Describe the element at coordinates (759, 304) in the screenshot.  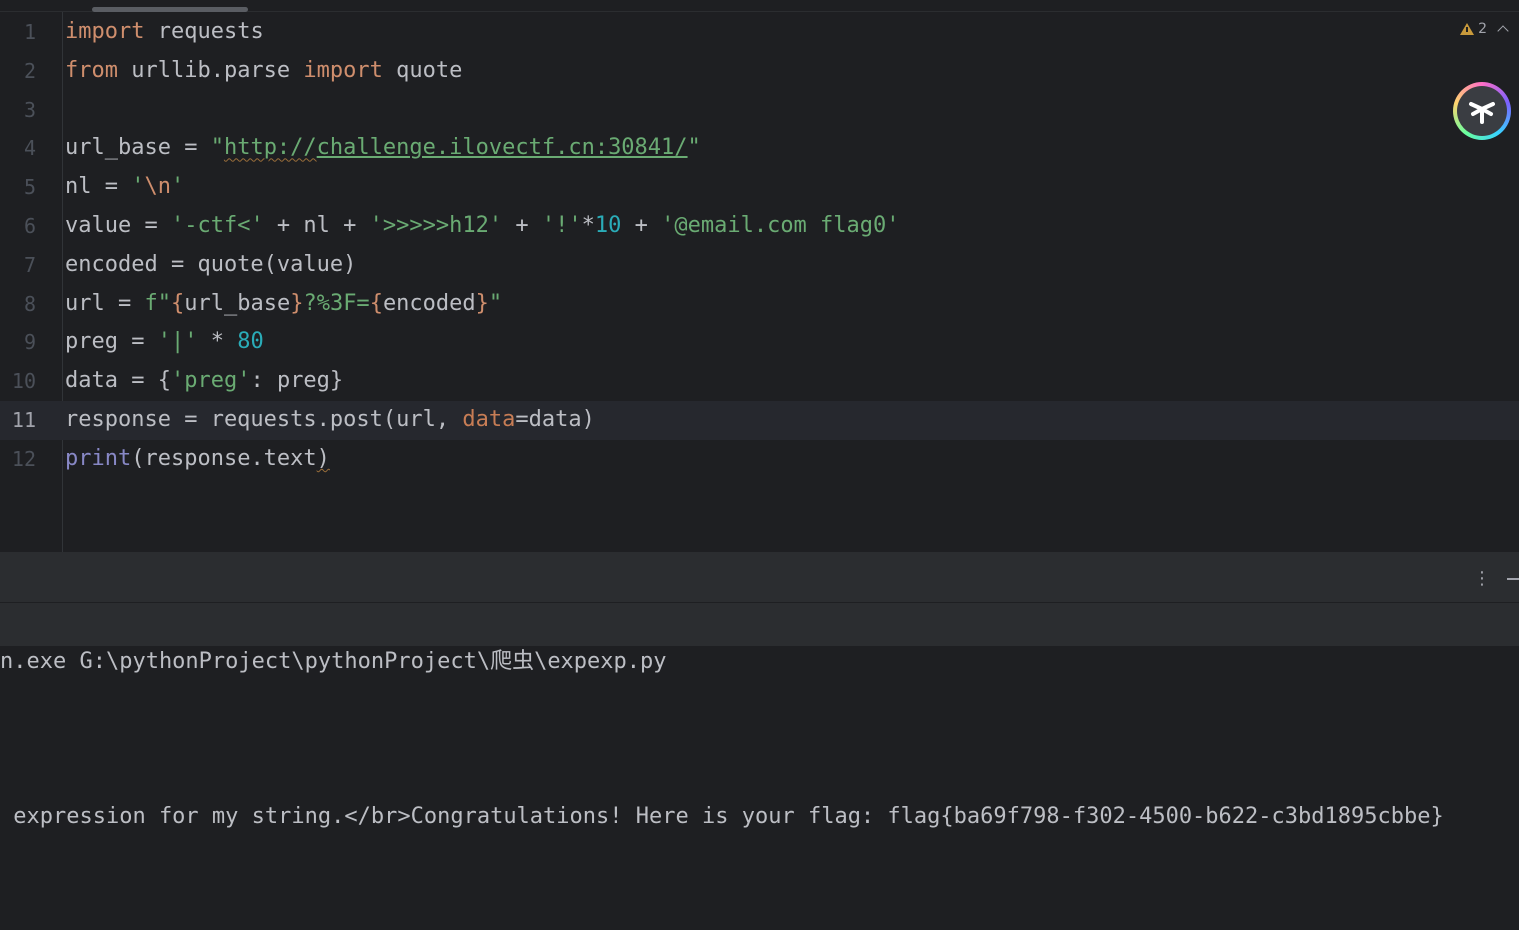
I see `code-line: 8 url = f"{url_base}?%3F={encoded}"` at that location.